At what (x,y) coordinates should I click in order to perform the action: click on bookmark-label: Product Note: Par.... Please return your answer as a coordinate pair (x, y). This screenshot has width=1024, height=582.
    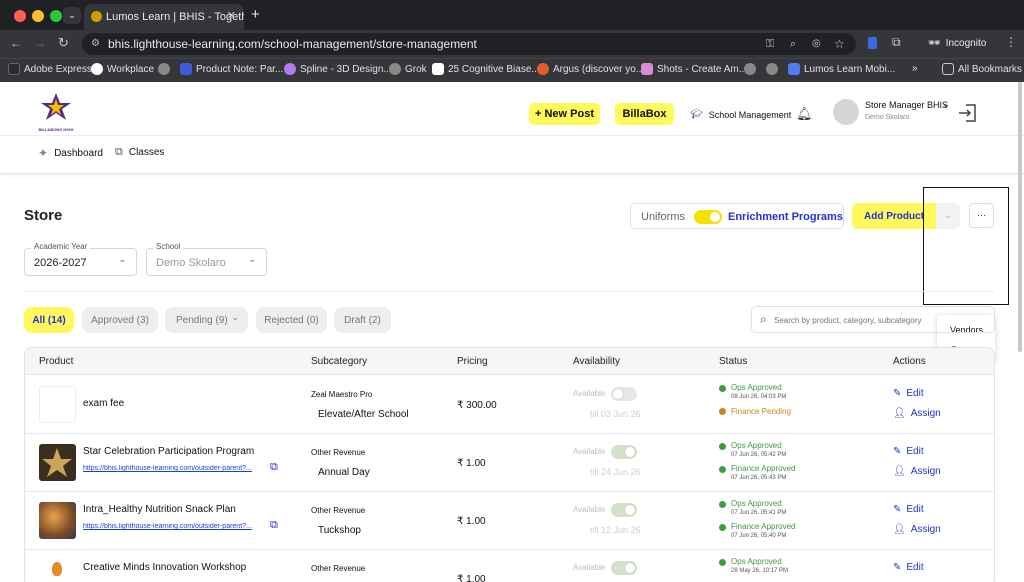
    Looking at the image, I should click on (240, 69).